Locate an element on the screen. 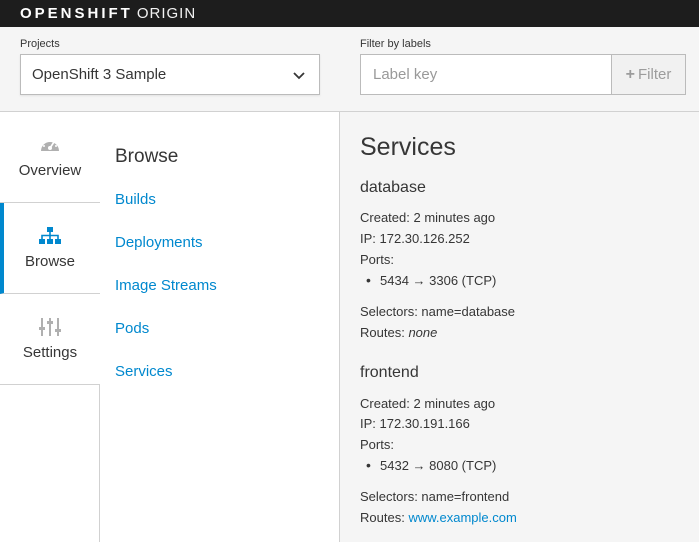  filter-button: + Filter is located at coordinates (648, 74).